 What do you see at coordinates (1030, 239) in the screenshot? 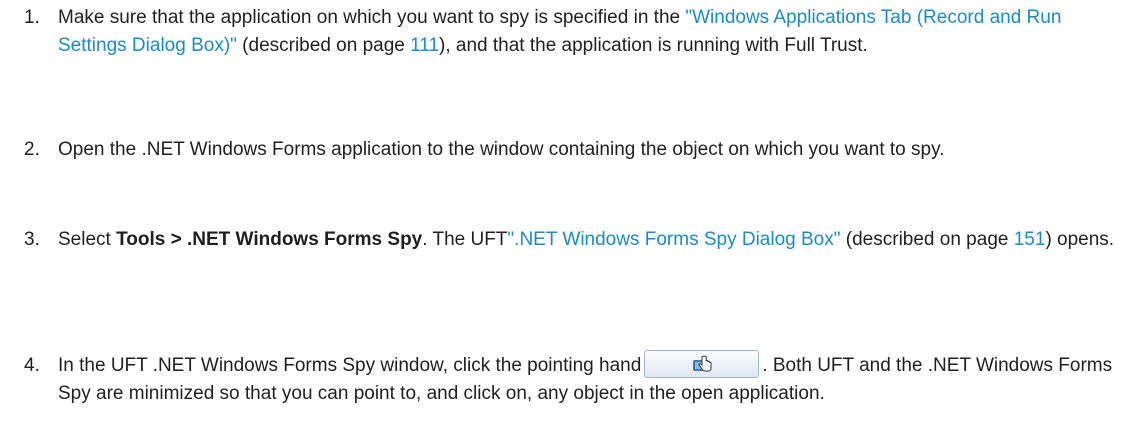
I see `page-151-link: 151` at bounding box center [1030, 239].